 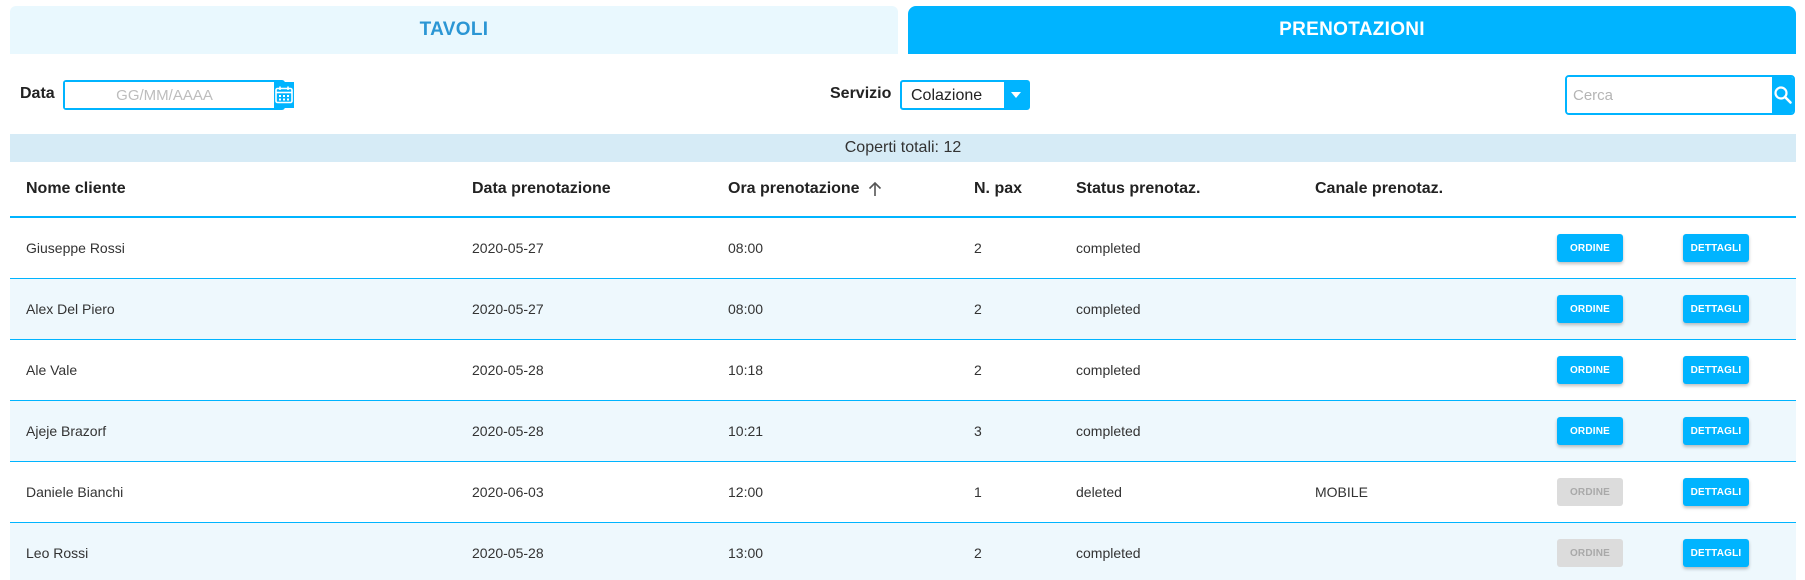 What do you see at coordinates (1099, 492) in the screenshot?
I see `cell-status: deleted` at bounding box center [1099, 492].